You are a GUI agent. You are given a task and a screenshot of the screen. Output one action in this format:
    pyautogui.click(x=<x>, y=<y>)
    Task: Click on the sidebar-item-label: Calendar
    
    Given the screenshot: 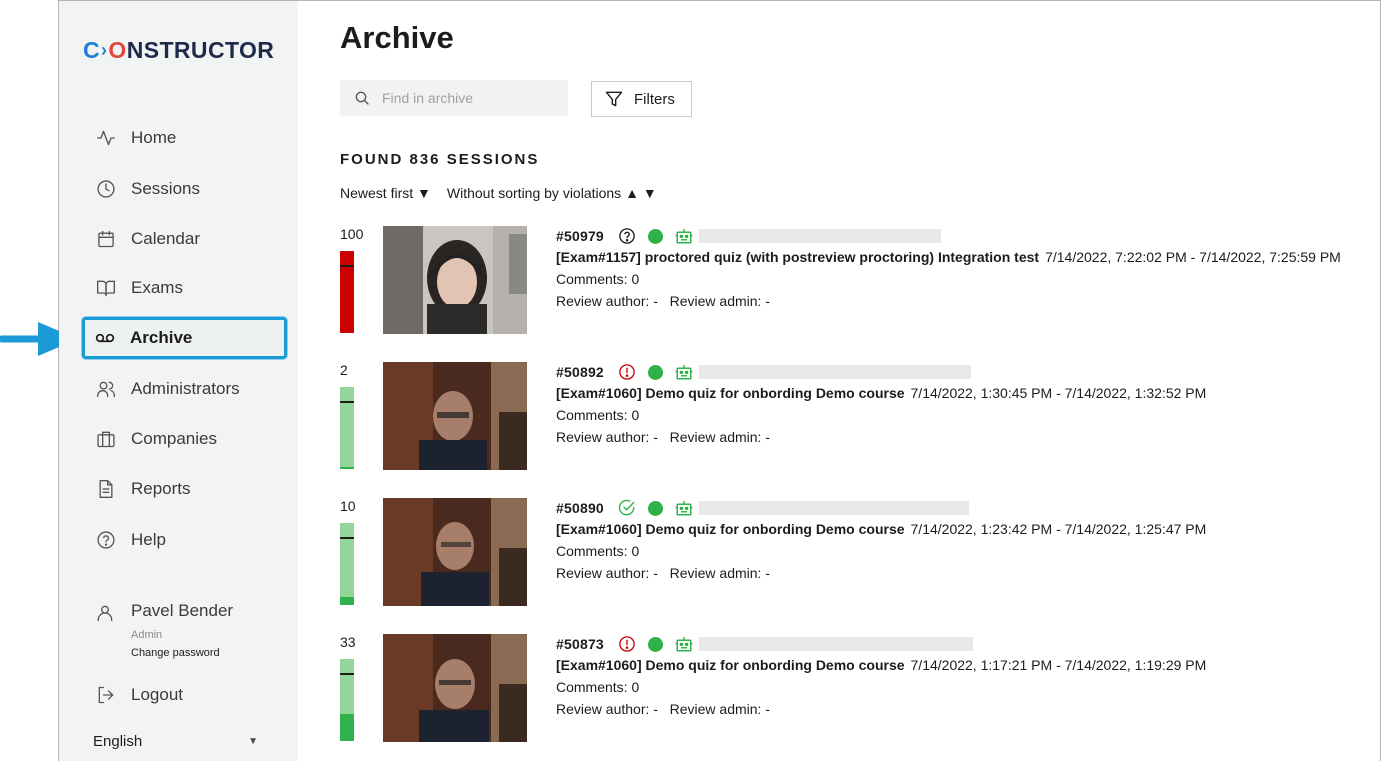 What is the action you would take?
    pyautogui.click(x=165, y=238)
    